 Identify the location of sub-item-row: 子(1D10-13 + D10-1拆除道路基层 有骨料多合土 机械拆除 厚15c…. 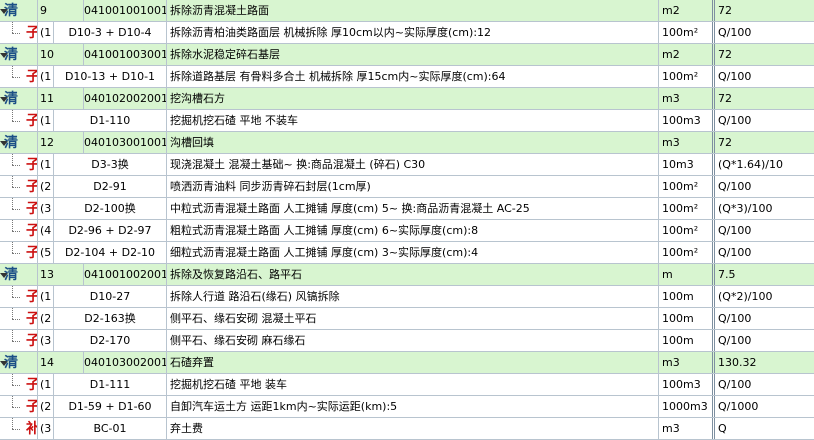
(407, 77).